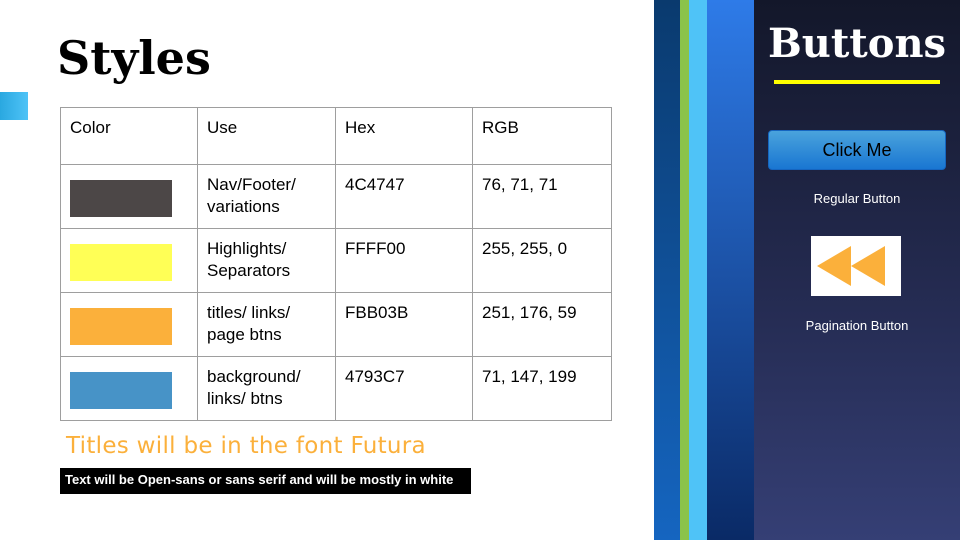 Image resolution: width=960 pixels, height=540 pixels. I want to click on use-cell: background/ links/ btns, so click(266, 388).